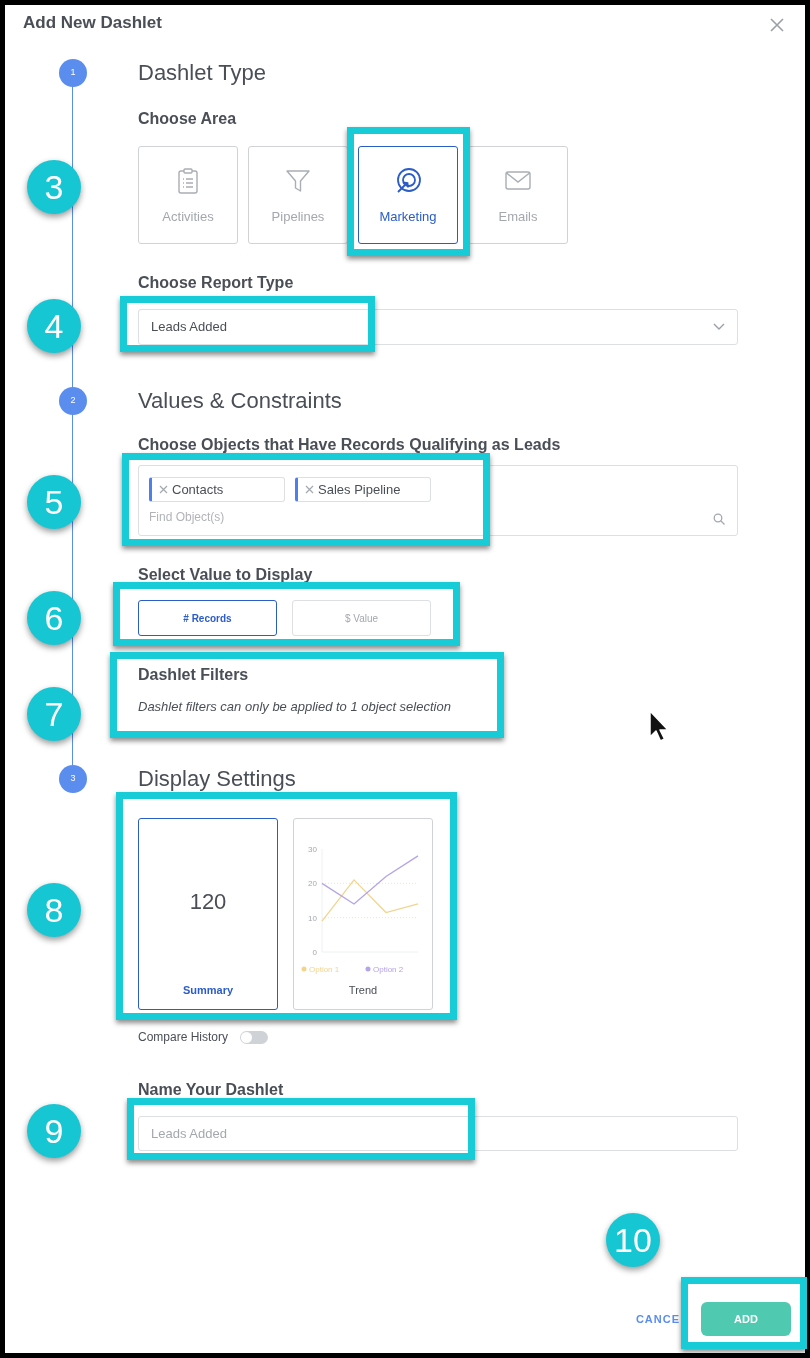 The image size is (810, 1358). What do you see at coordinates (312, 884) in the screenshot?
I see `axis-tick-label: 20` at bounding box center [312, 884].